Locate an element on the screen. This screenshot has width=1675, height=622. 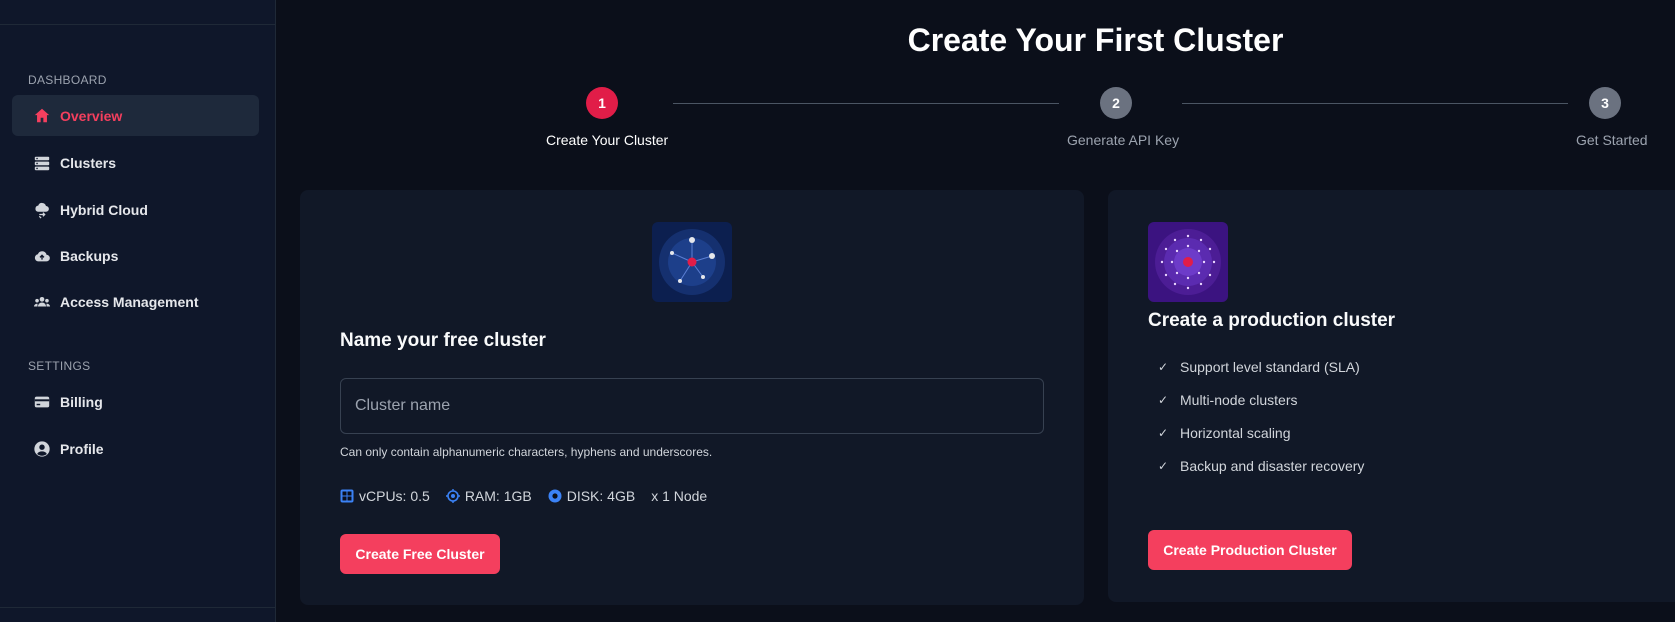
list-item: ✓ Horizontal scaling is located at coordinates (1224, 432).